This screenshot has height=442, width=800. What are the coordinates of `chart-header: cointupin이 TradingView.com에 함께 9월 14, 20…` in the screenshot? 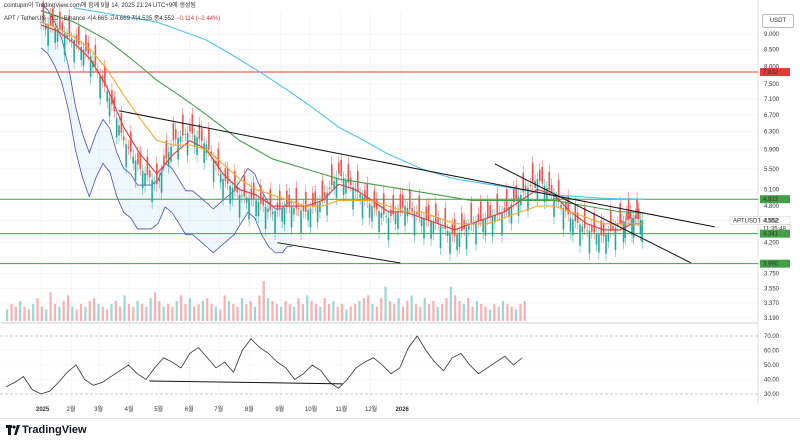 It's located at (100, 6).